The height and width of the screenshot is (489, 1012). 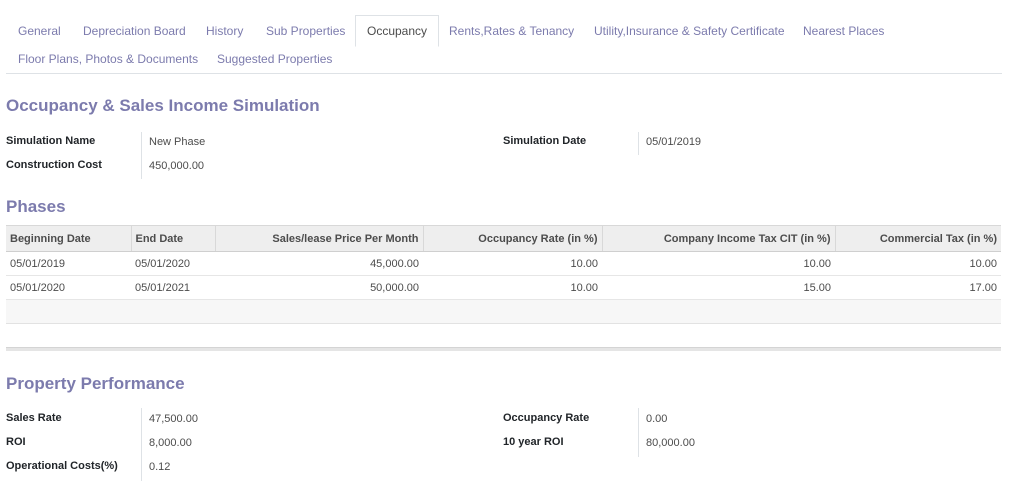 What do you see at coordinates (68, 238) in the screenshot?
I see `column-header-beginning-date: Beginning Date` at bounding box center [68, 238].